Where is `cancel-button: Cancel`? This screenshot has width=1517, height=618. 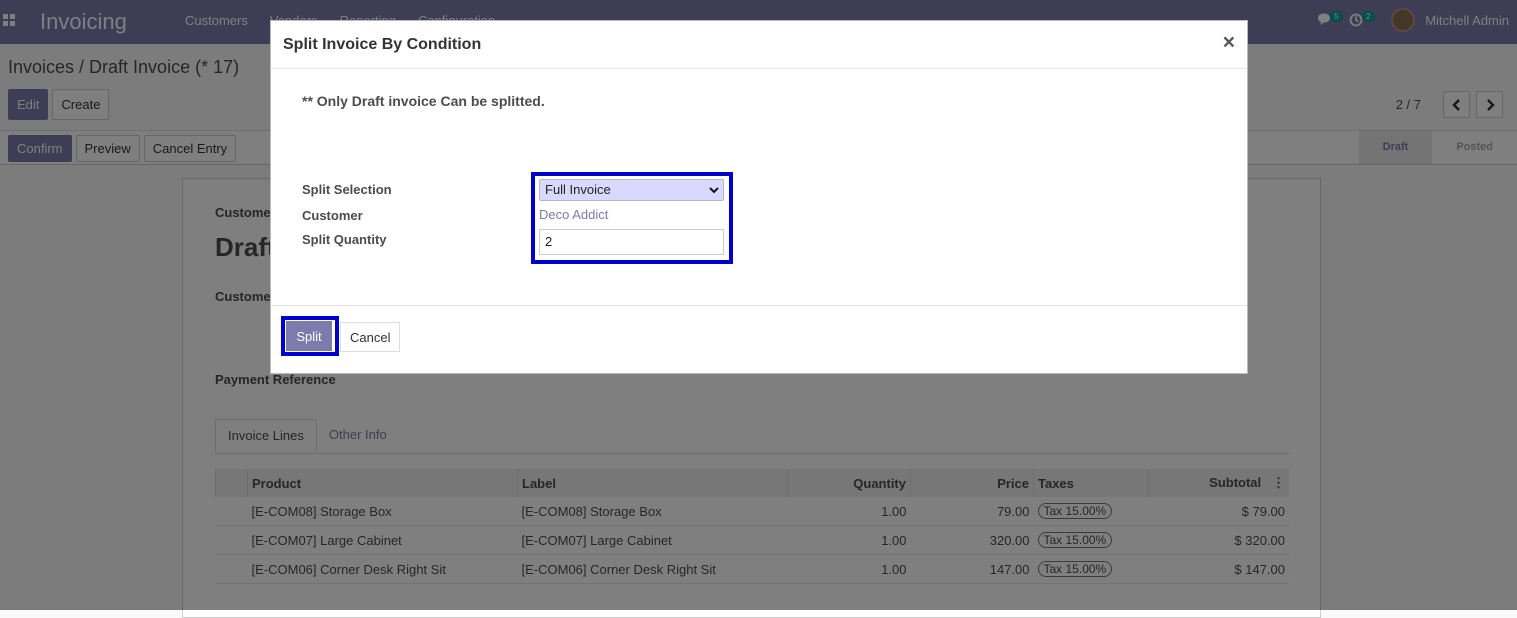 cancel-button: Cancel is located at coordinates (370, 337).